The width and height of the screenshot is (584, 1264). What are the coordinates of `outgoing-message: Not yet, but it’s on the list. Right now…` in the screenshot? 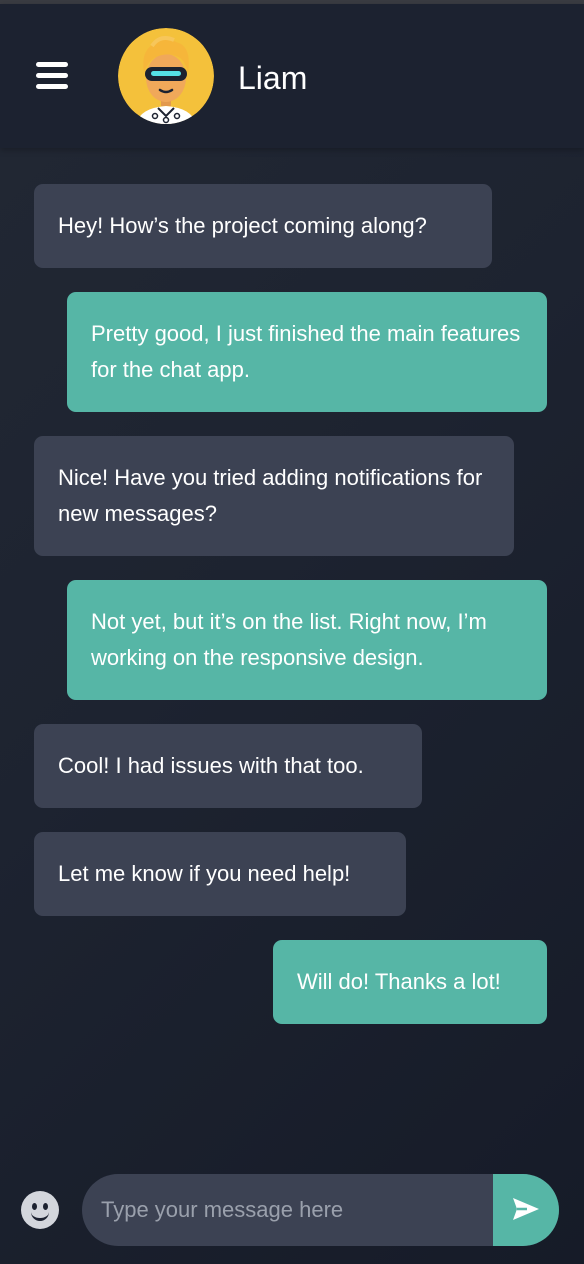 It's located at (307, 640).